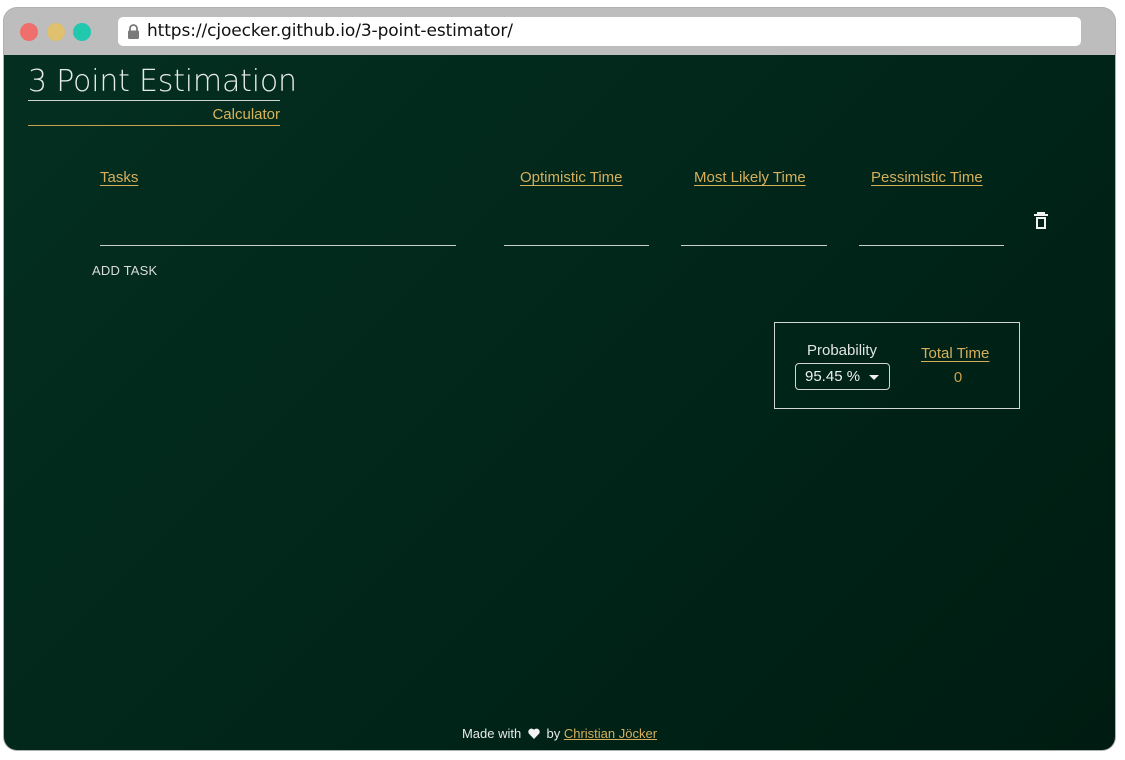 The width and height of the screenshot is (1125, 760). I want to click on page-subtitle: Calculator, so click(154, 116).